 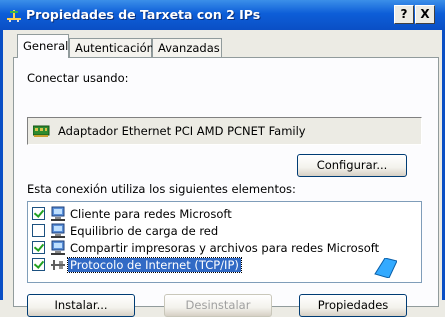 What do you see at coordinates (144, 231) in the screenshot?
I see `list-item-label: Equilibrio de carga de red` at bounding box center [144, 231].